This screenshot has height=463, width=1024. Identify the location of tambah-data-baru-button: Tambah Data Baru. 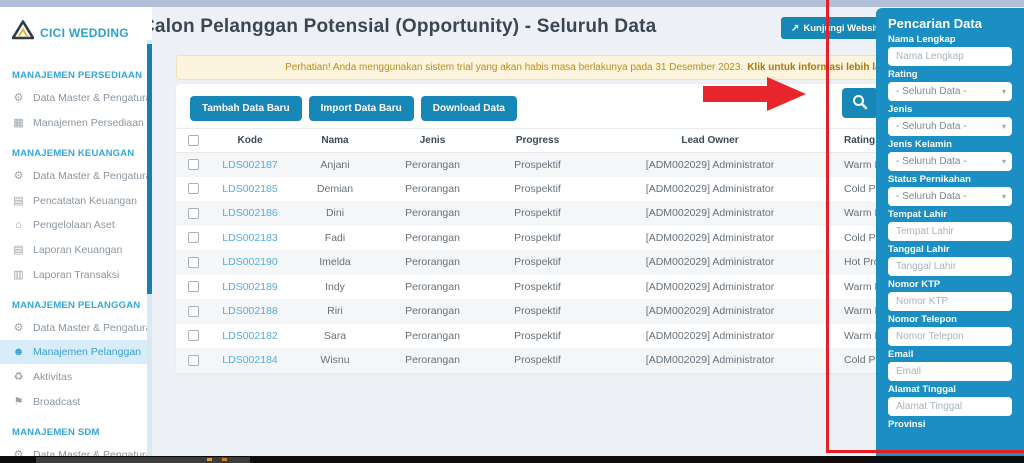
(246, 108).